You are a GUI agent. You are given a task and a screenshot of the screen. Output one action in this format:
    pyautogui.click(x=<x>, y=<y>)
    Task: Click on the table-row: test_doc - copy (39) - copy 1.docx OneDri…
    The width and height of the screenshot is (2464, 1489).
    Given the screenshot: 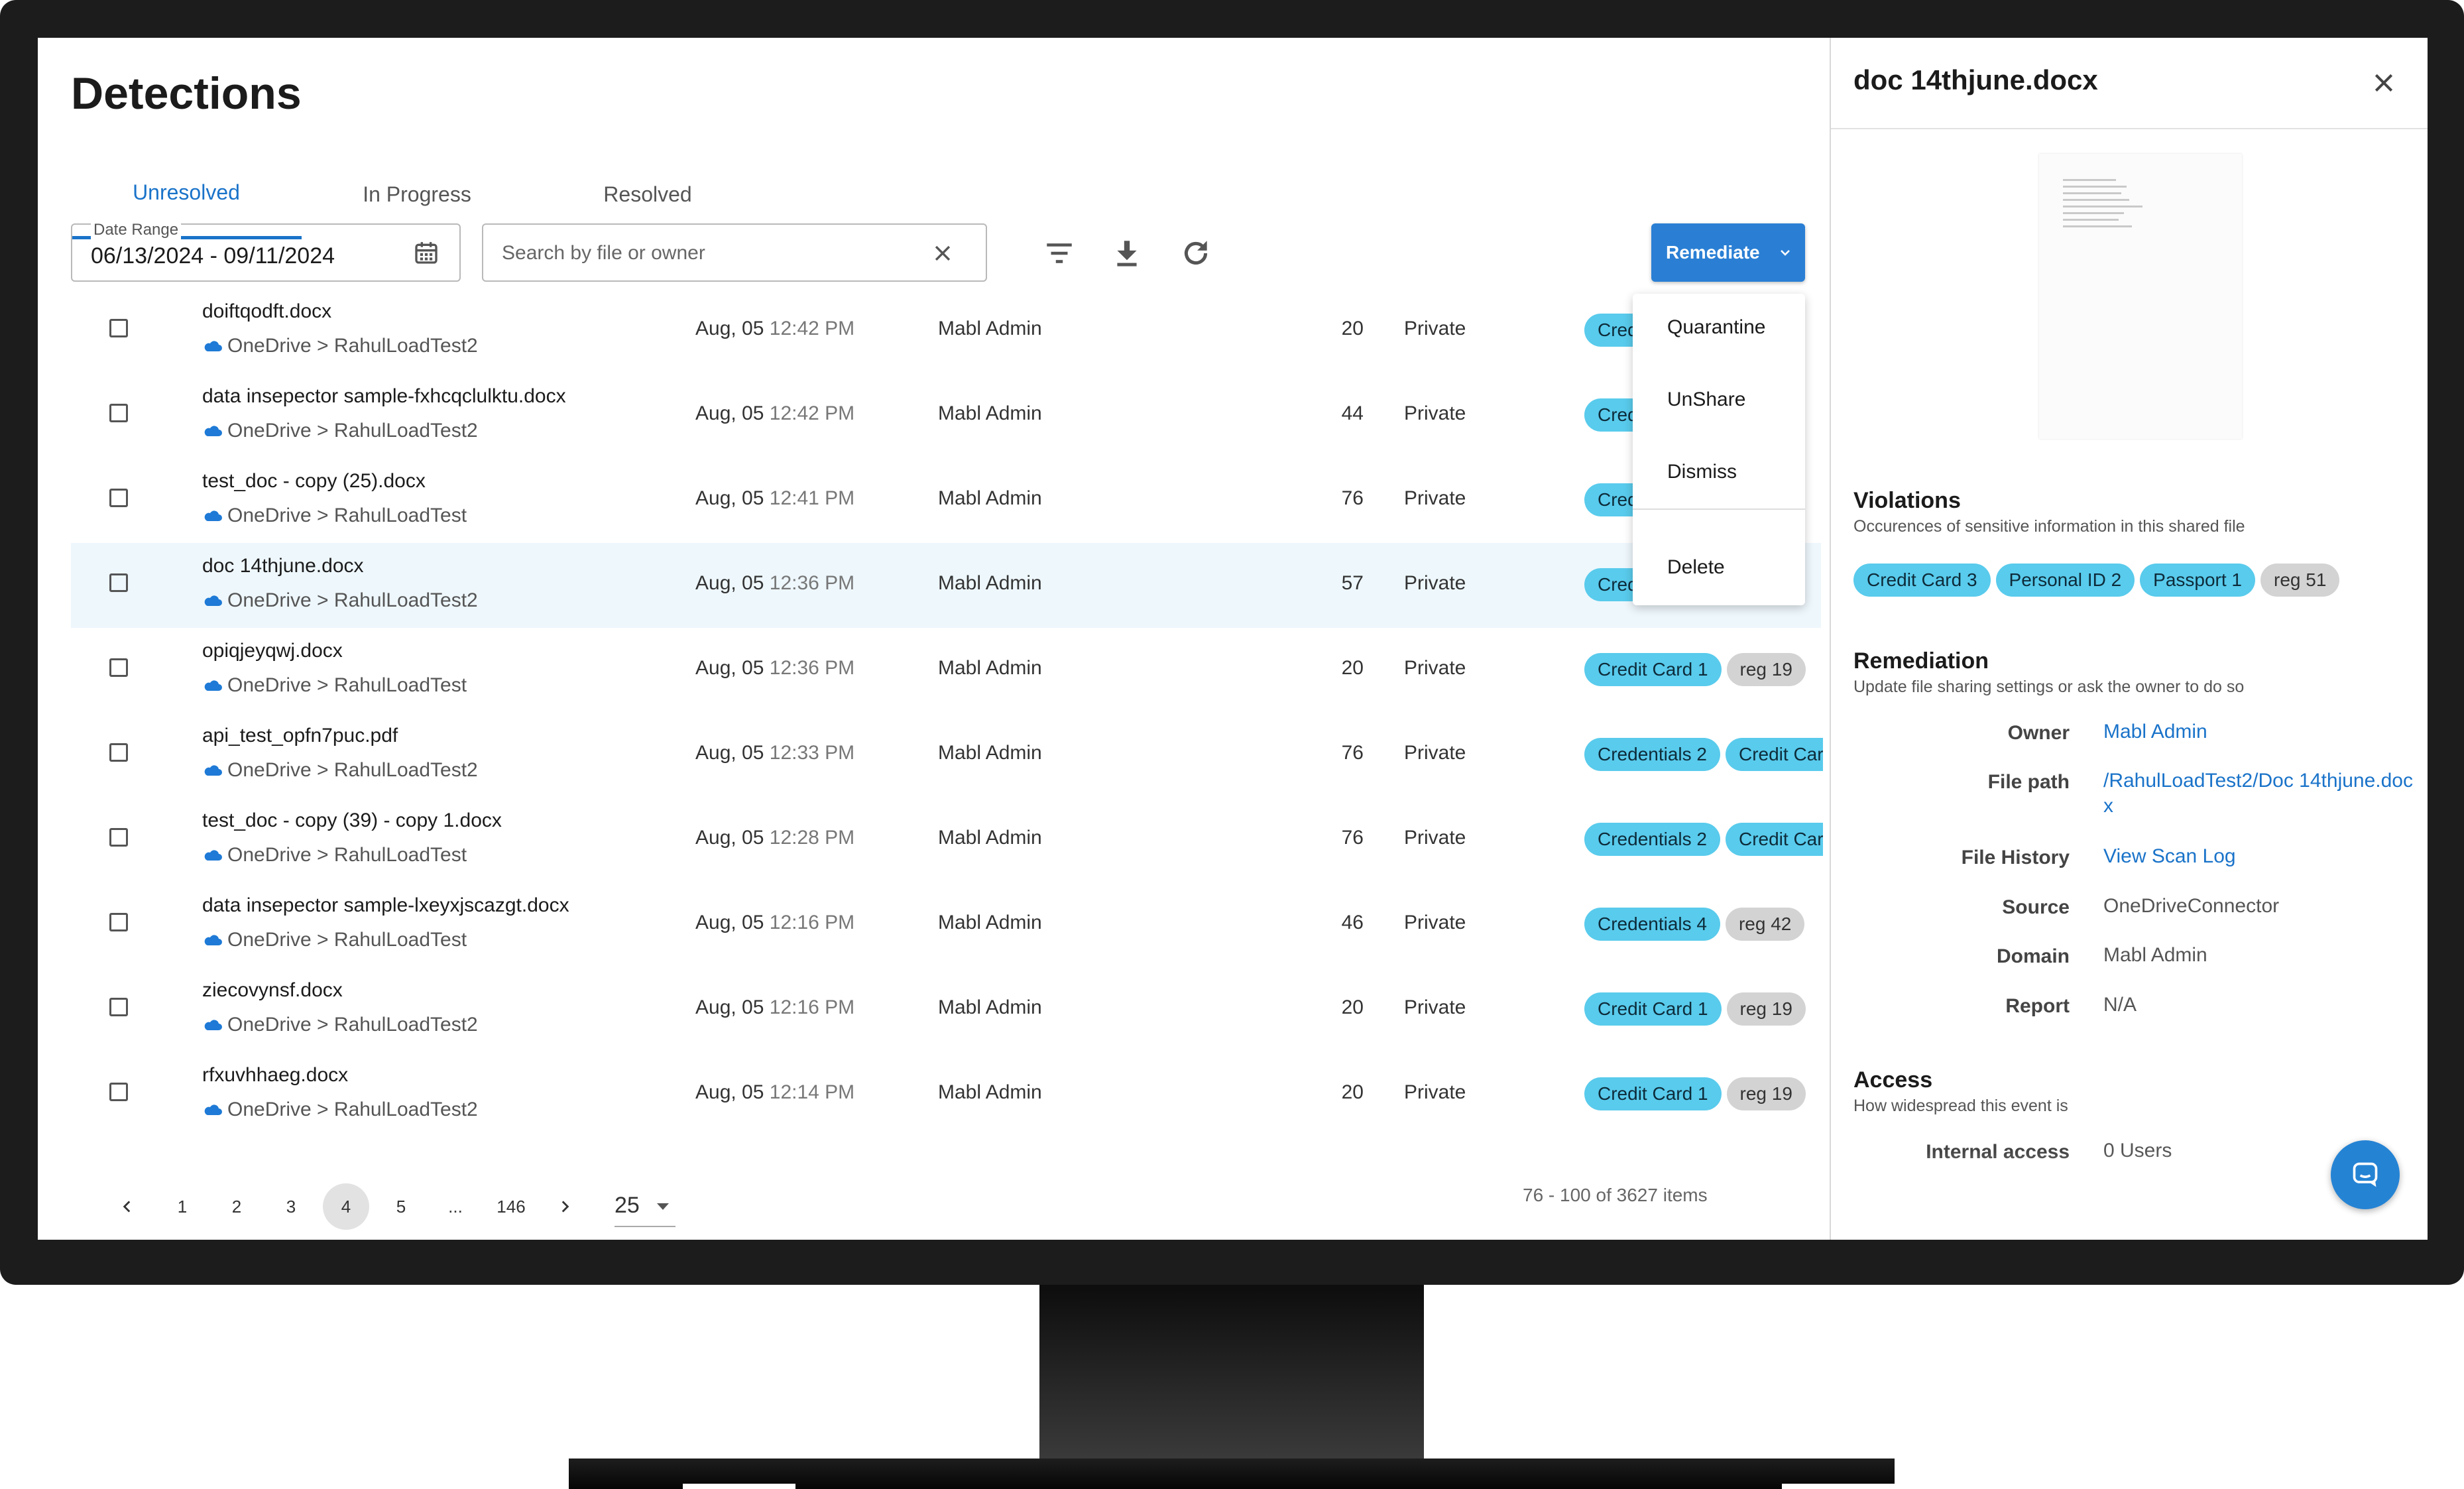 What is the action you would take?
    pyautogui.click(x=947, y=840)
    